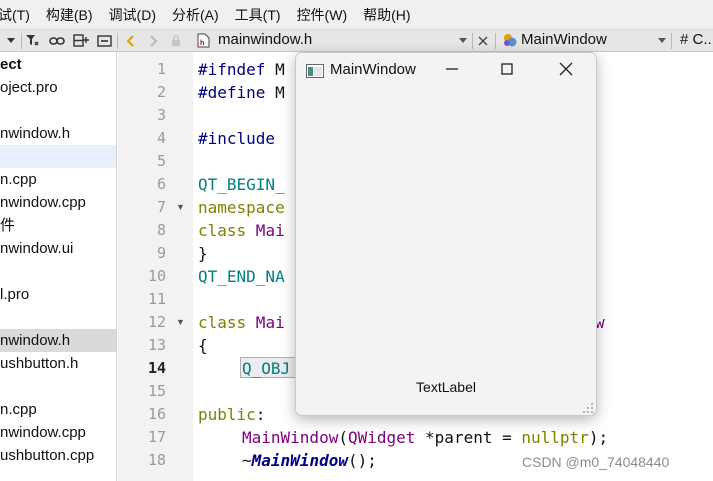 The image size is (713, 481). What do you see at coordinates (241, 207) in the screenshot?
I see `code-line: namespace` at bounding box center [241, 207].